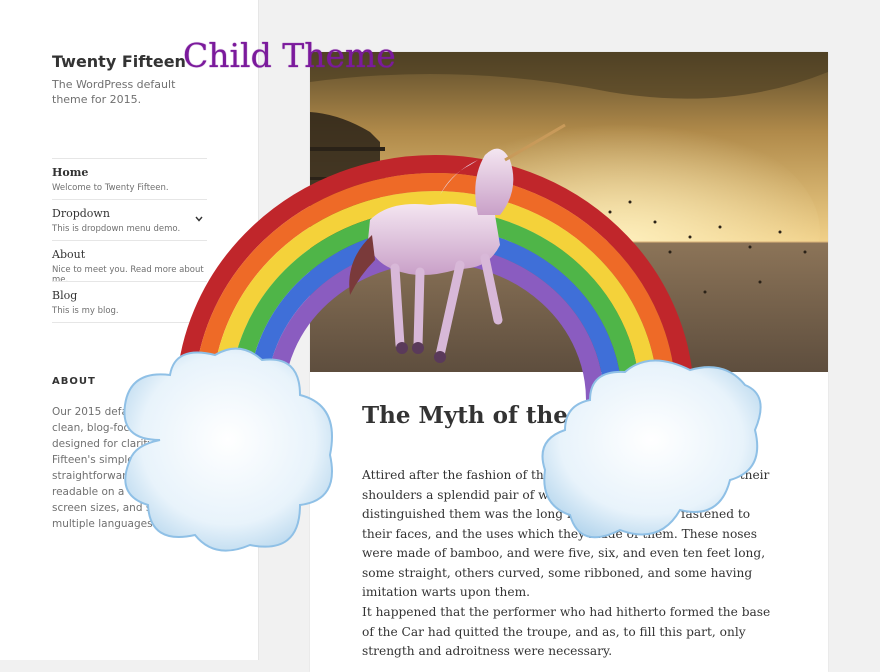 Image resolution: width=880 pixels, height=672 pixels. I want to click on menu-item-description: This is my blog., so click(85, 311).